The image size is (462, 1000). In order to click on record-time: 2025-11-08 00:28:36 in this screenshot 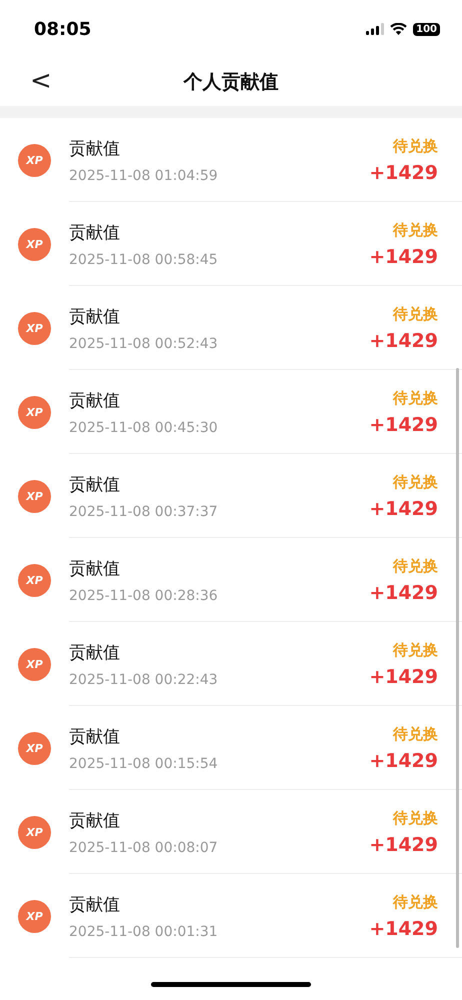, I will do `click(144, 596)`.